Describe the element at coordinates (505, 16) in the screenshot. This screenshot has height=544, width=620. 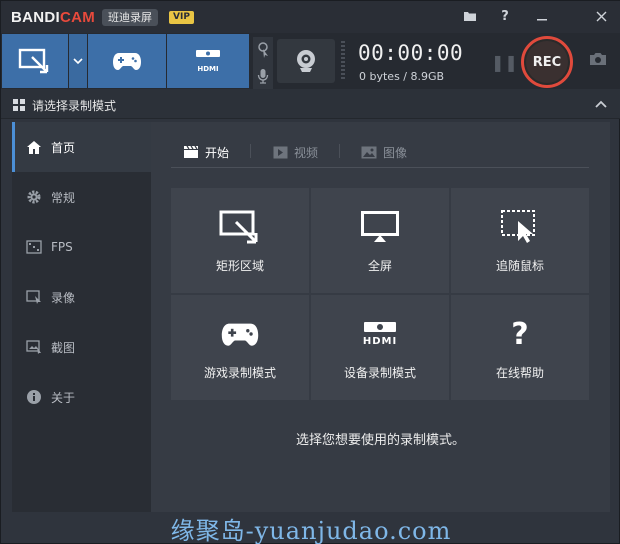
I see `help-icon: ?` at that location.